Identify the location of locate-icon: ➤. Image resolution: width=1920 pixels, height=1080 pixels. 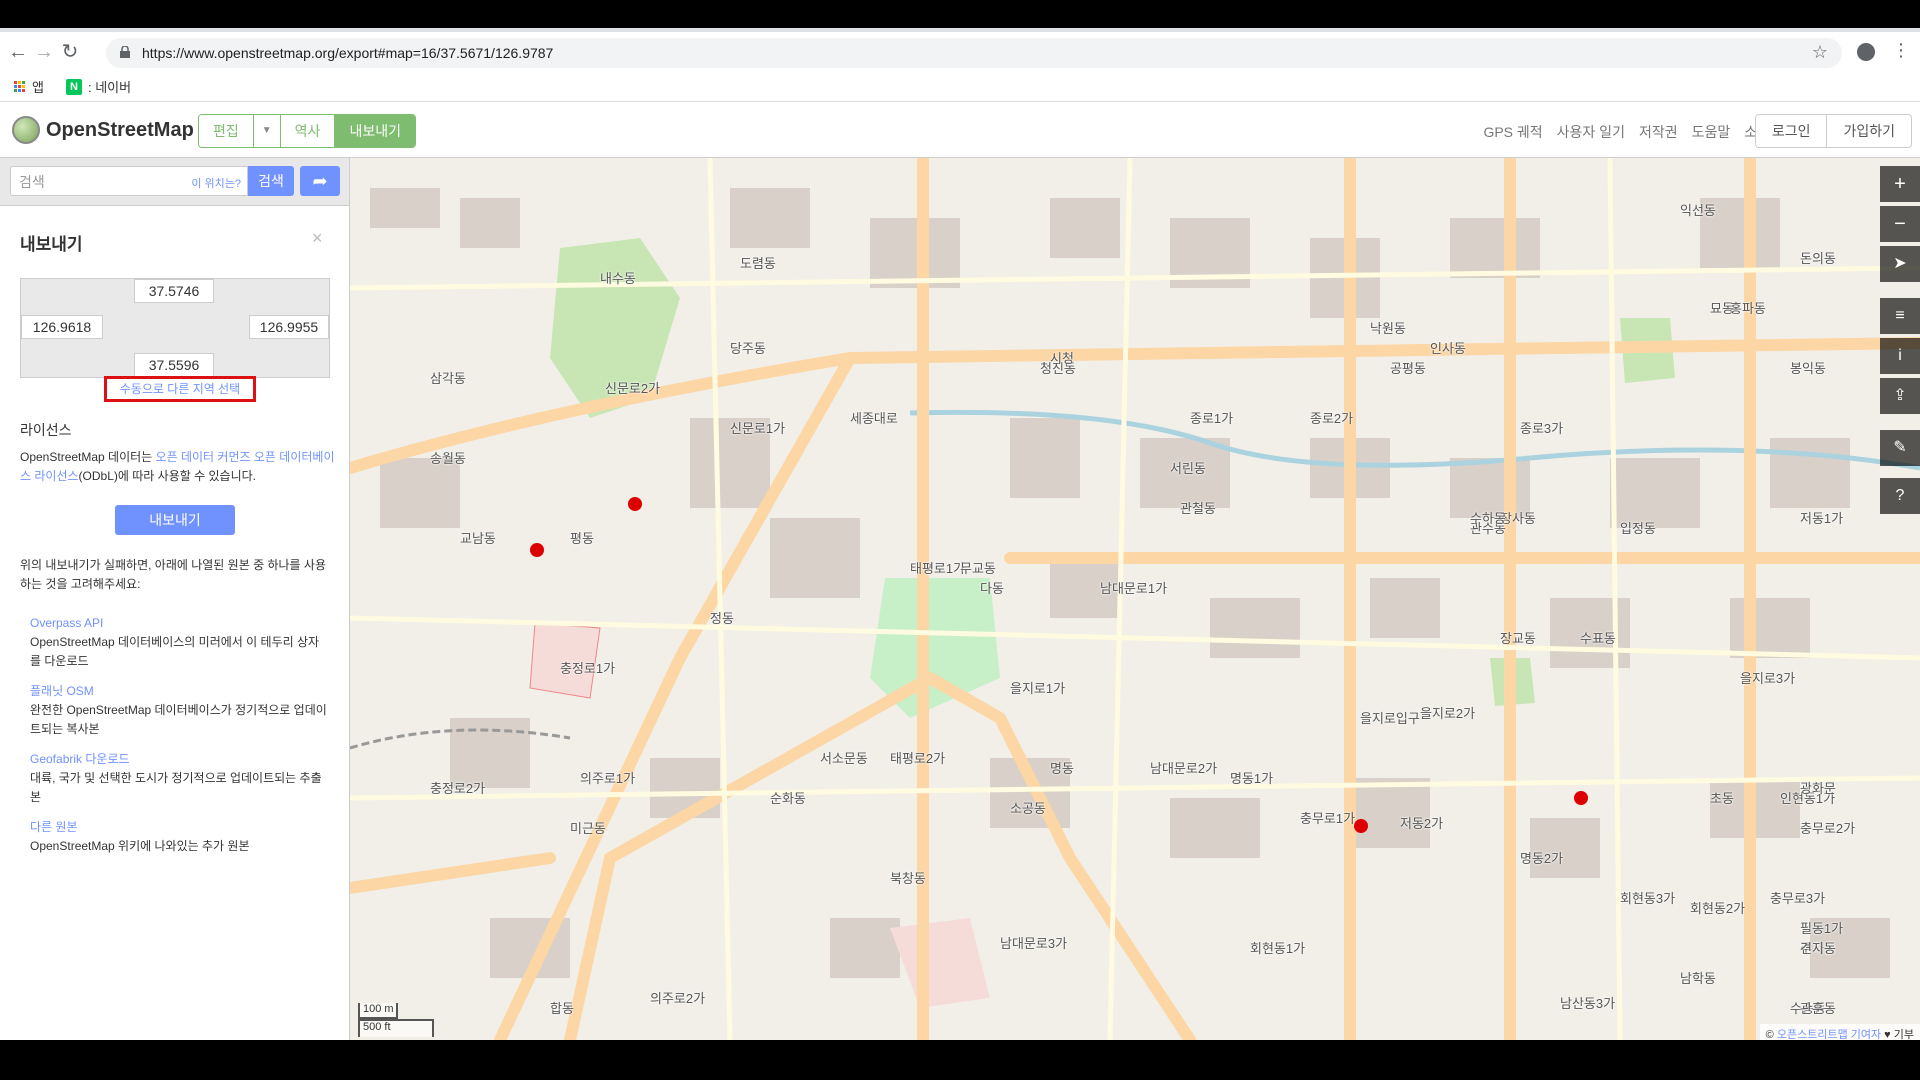
(1900, 264).